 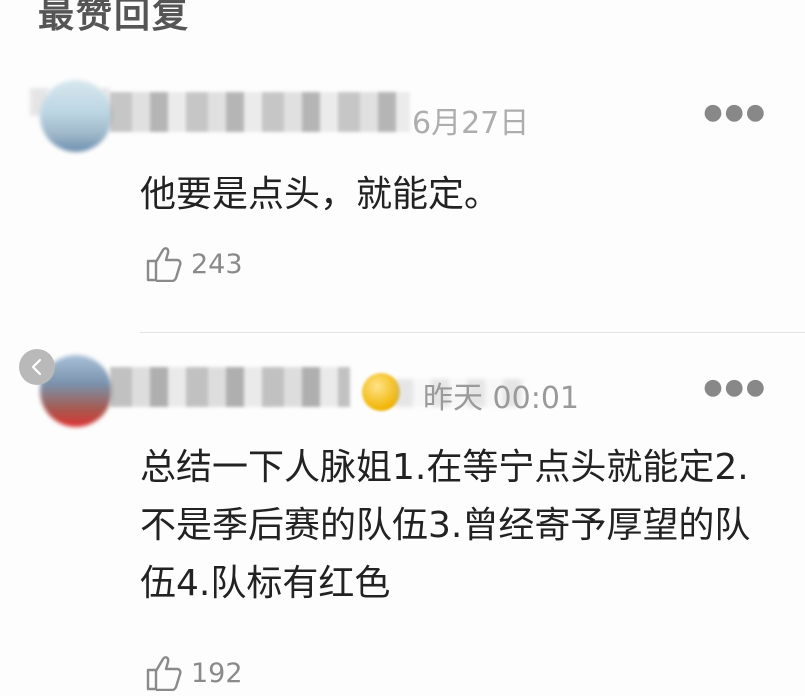 What do you see at coordinates (320, 194) in the screenshot?
I see `comment-text: 他要是点头，就能定。` at bounding box center [320, 194].